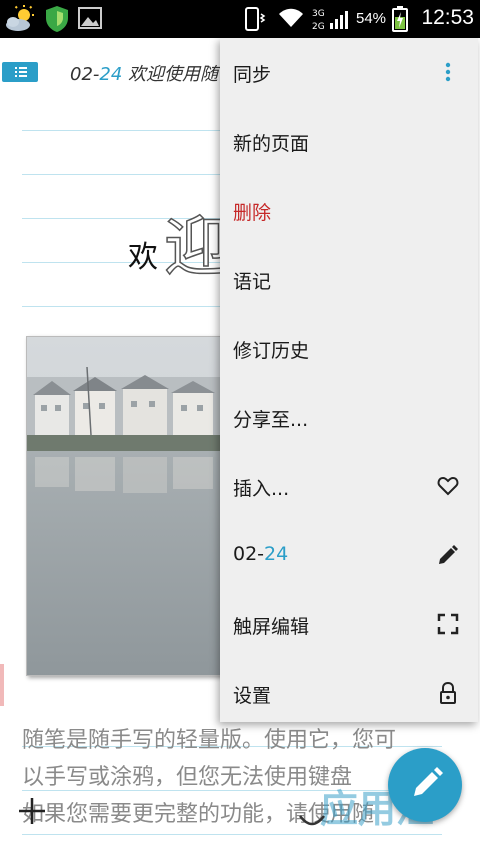  I want to click on battery-percent: 54%, so click(371, 18).